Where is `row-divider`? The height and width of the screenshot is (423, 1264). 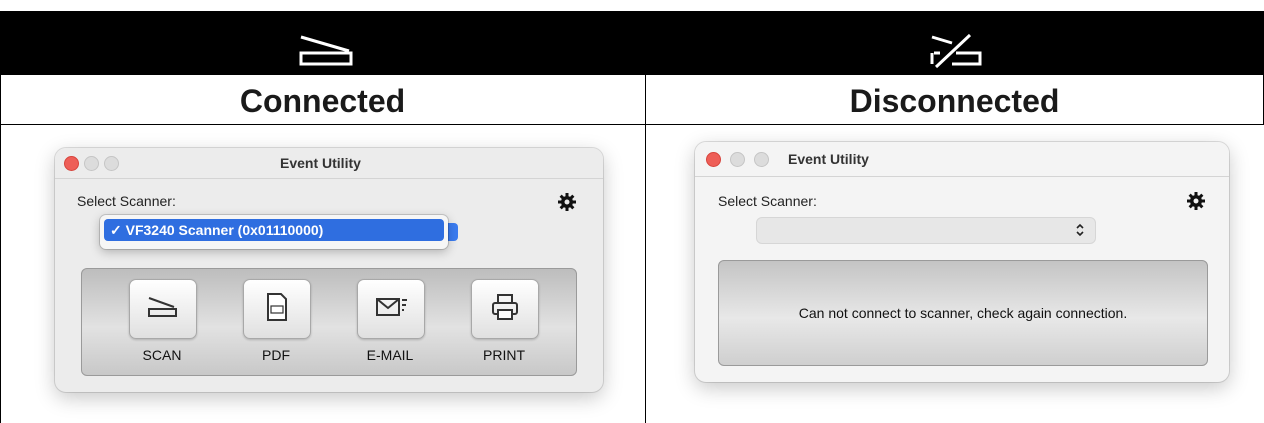
row-divider is located at coordinates (632, 124).